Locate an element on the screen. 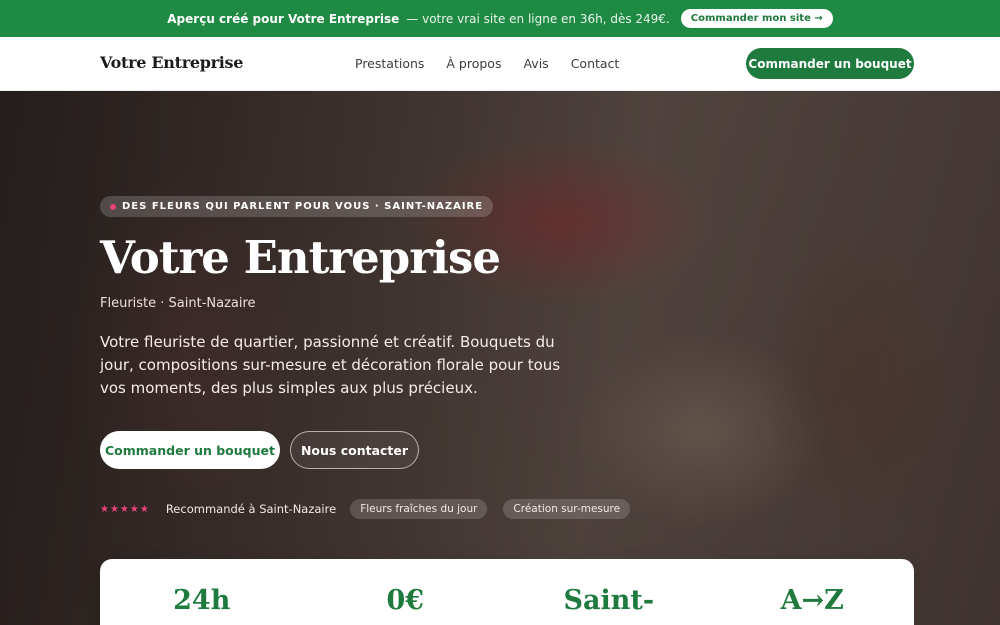 The width and height of the screenshot is (1000, 625). hero-subtitle: Fleuriste · Saint-Nazaire is located at coordinates (178, 303).